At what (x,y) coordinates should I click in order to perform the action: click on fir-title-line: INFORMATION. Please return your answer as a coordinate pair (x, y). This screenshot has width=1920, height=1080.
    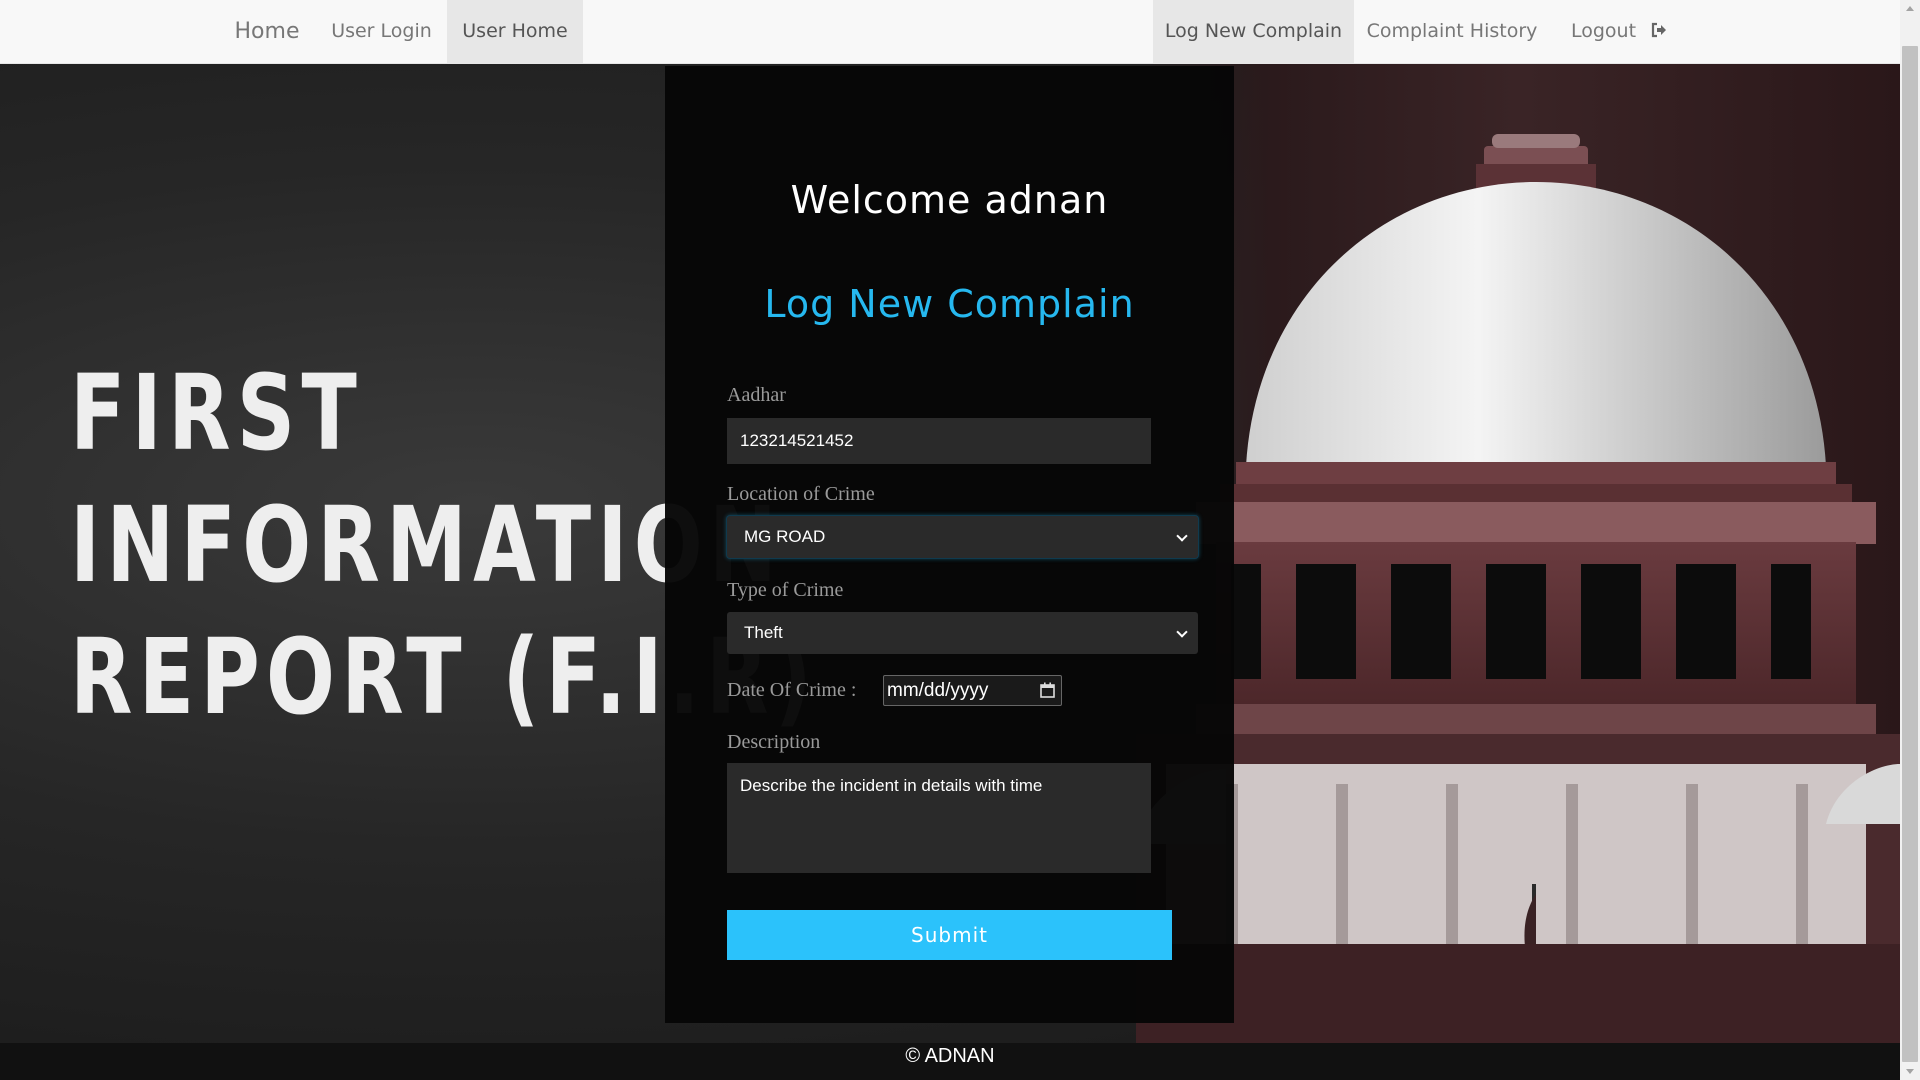
    Looking at the image, I should click on (427, 545).